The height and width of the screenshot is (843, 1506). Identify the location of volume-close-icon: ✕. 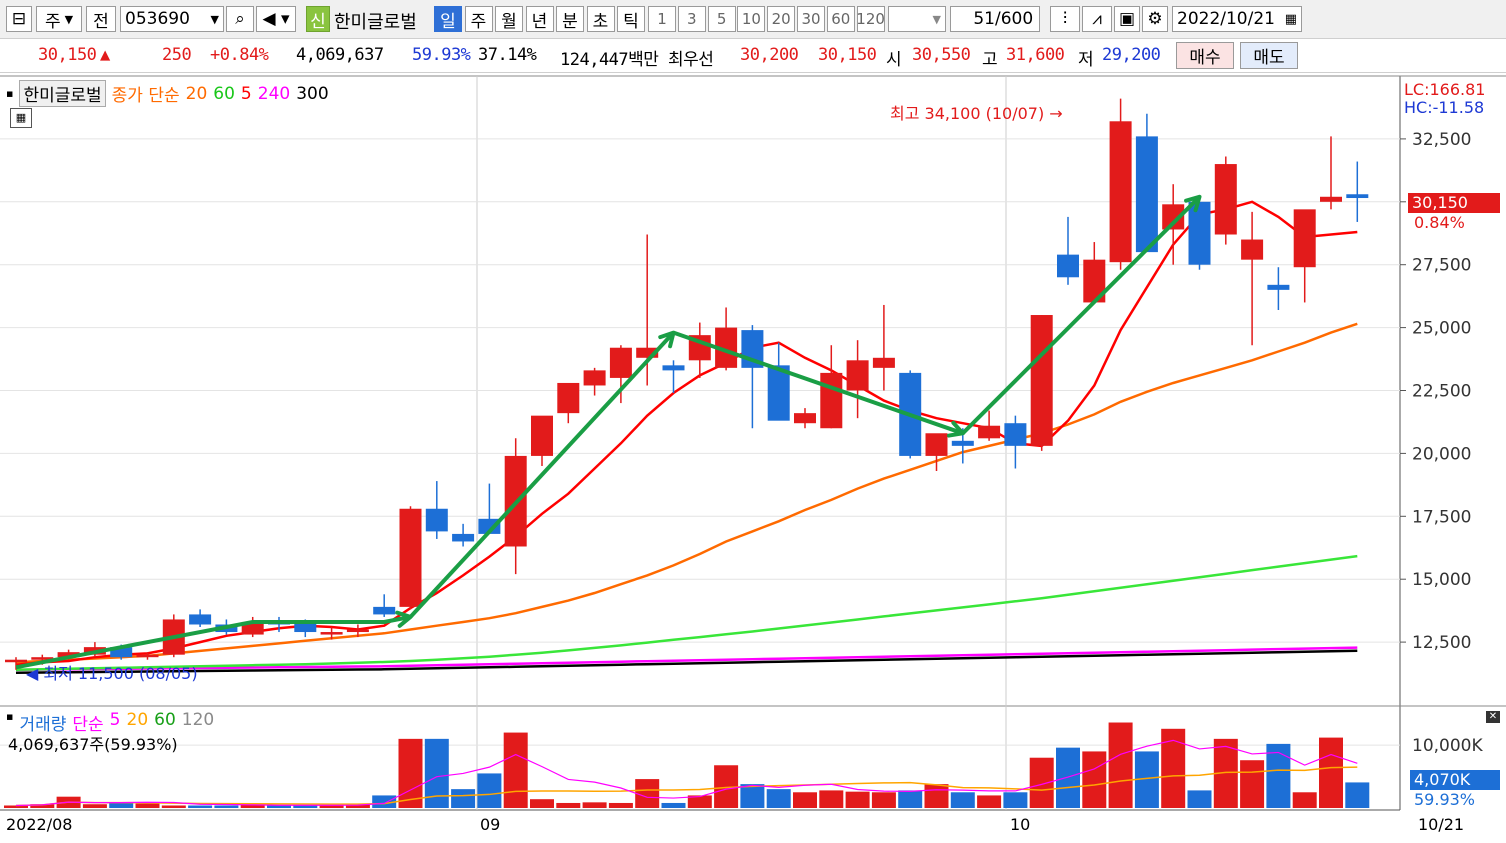
(1493, 717).